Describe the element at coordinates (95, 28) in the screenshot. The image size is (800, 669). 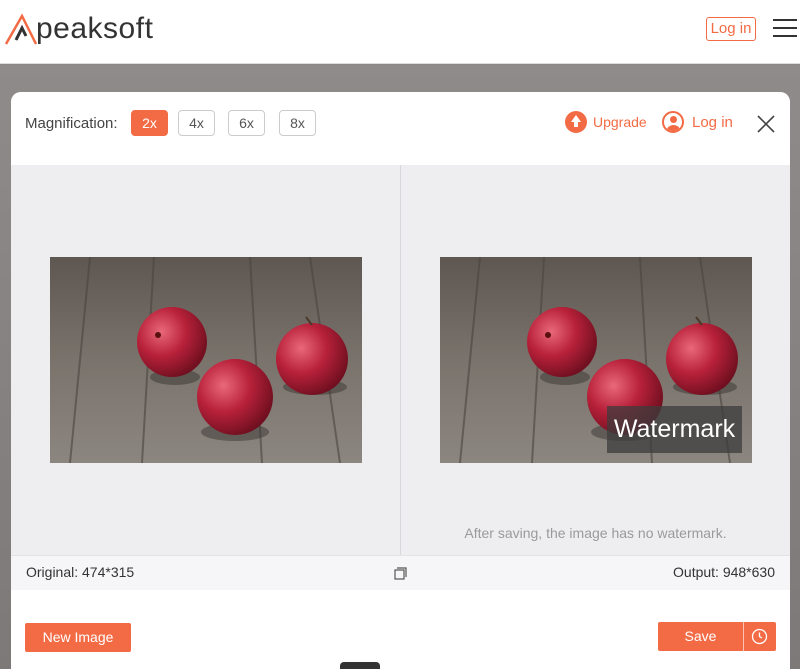
I see `brand-name: peaksoft` at that location.